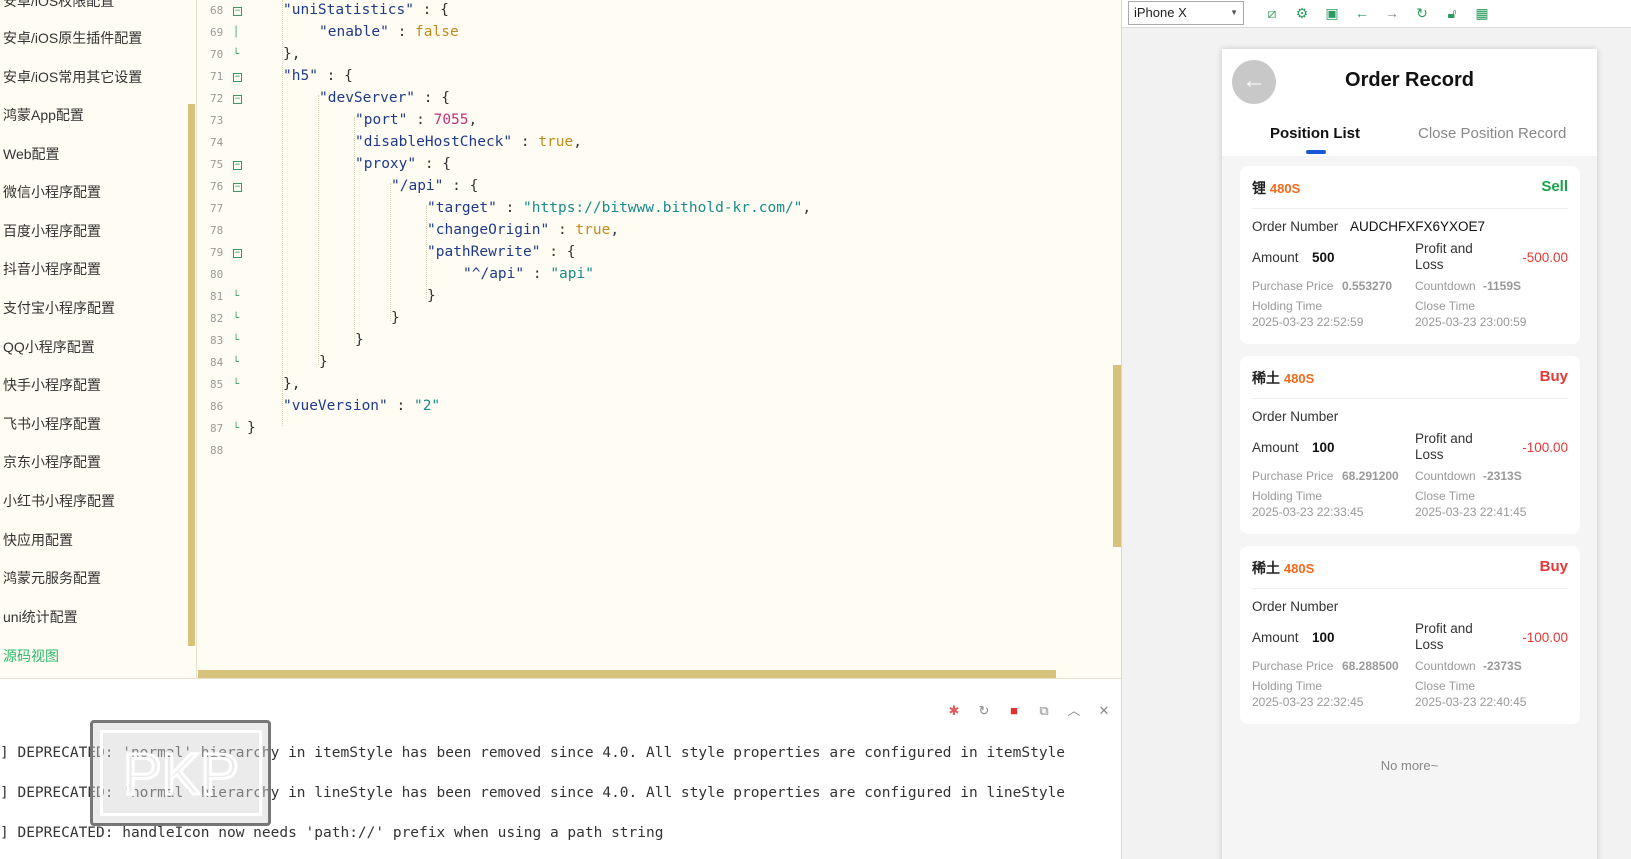  I want to click on sidebar-item-web: Web配置, so click(31, 154).